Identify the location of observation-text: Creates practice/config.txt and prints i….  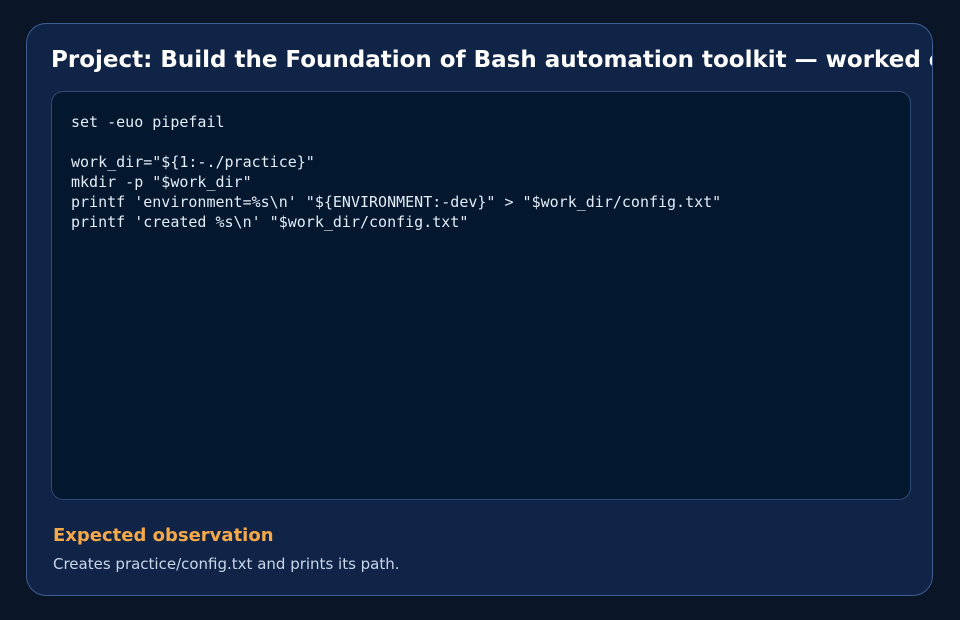
(226, 564).